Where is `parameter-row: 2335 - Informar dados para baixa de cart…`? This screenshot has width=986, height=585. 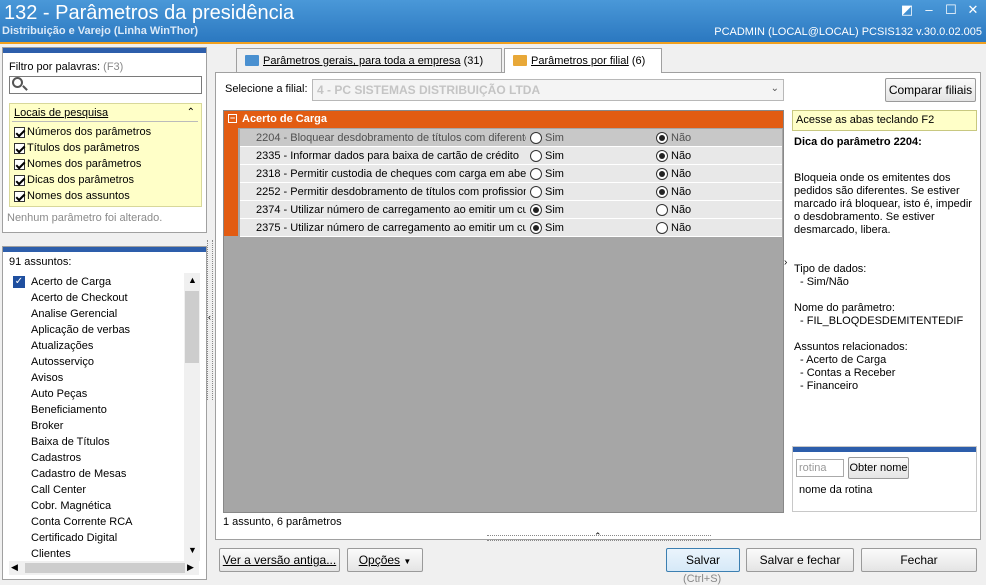 parameter-row: 2335 - Informar dados para baixa de cart… is located at coordinates (511, 156).